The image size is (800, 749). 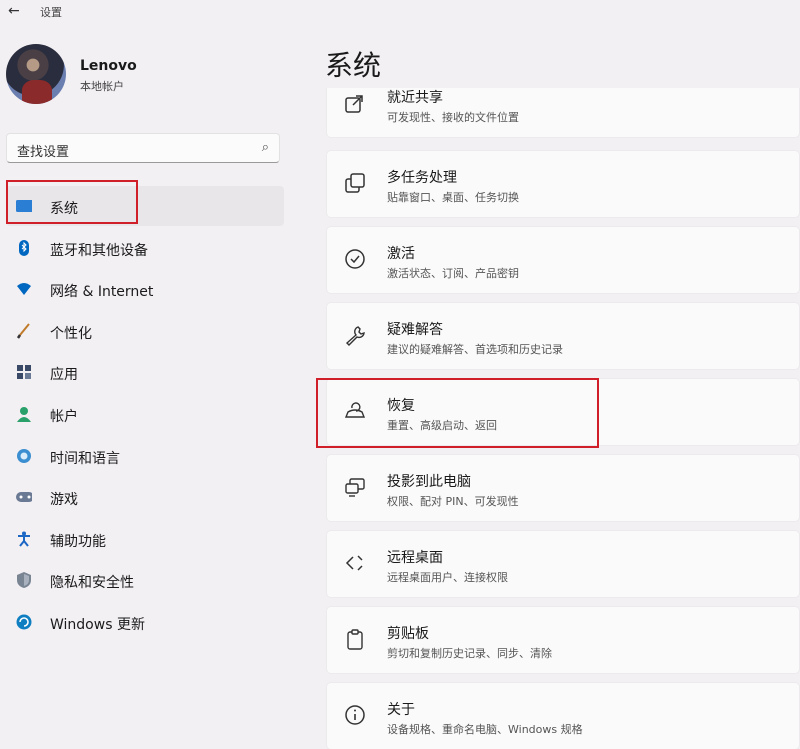 What do you see at coordinates (453, 501) in the screenshot?
I see `card-subtitle: 权限、配对 PIN、可发现性` at bounding box center [453, 501].